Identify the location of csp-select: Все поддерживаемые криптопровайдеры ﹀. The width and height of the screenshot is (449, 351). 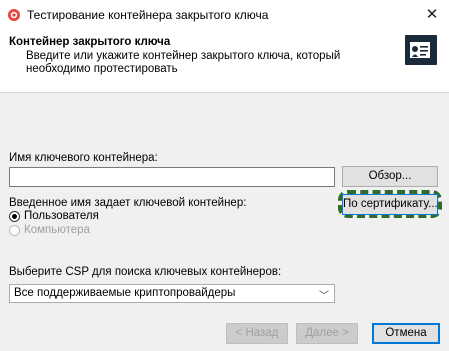
(172, 293).